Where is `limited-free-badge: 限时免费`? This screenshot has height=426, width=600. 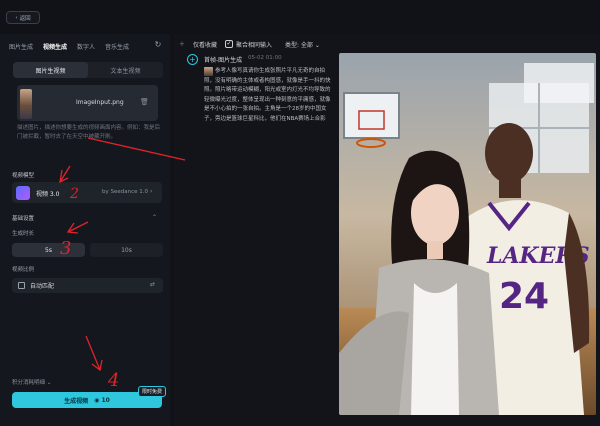 limited-free-badge: 限时免费 is located at coordinates (152, 391).